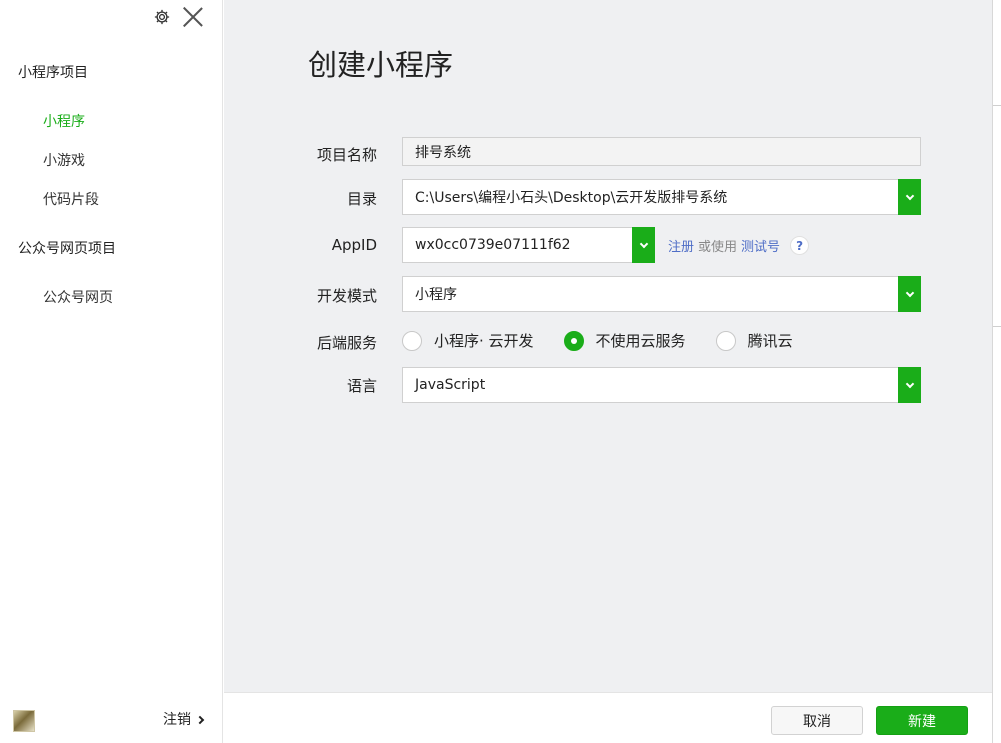 This screenshot has width=1001, height=743. I want to click on project-name-input: 排号系统, so click(661, 151).